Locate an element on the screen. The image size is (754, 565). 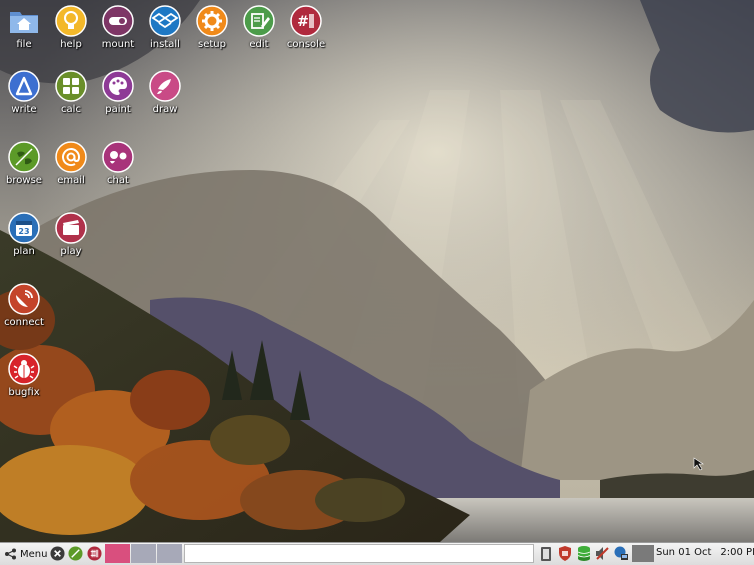
bug-icon is located at coordinates (24, 369).